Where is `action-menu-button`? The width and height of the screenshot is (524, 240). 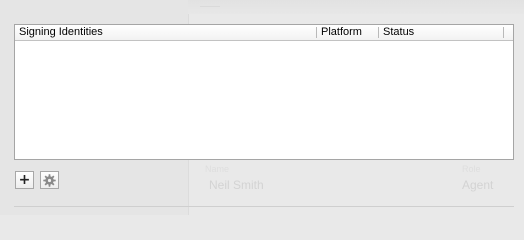 action-menu-button is located at coordinates (49, 180).